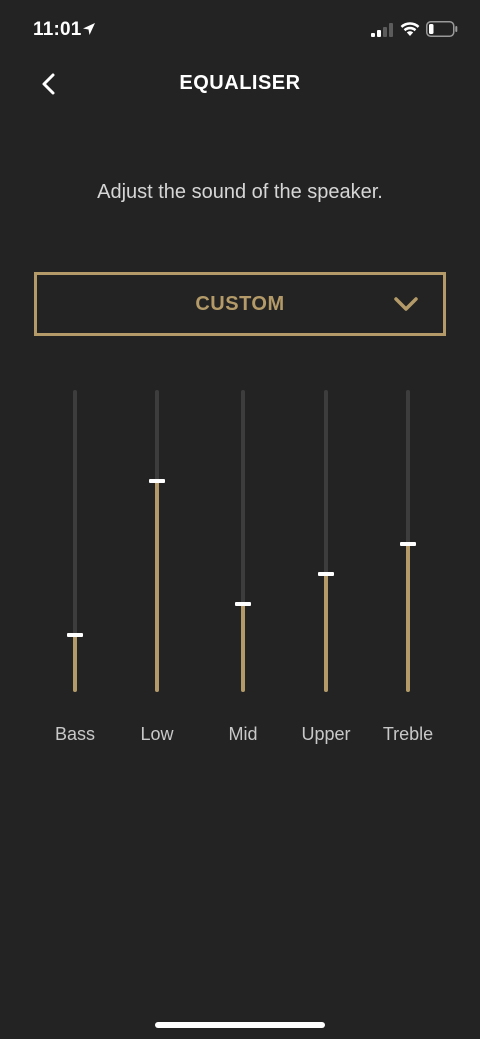 Image resolution: width=480 pixels, height=1039 pixels. I want to click on location-arrow-icon, so click(89, 29).